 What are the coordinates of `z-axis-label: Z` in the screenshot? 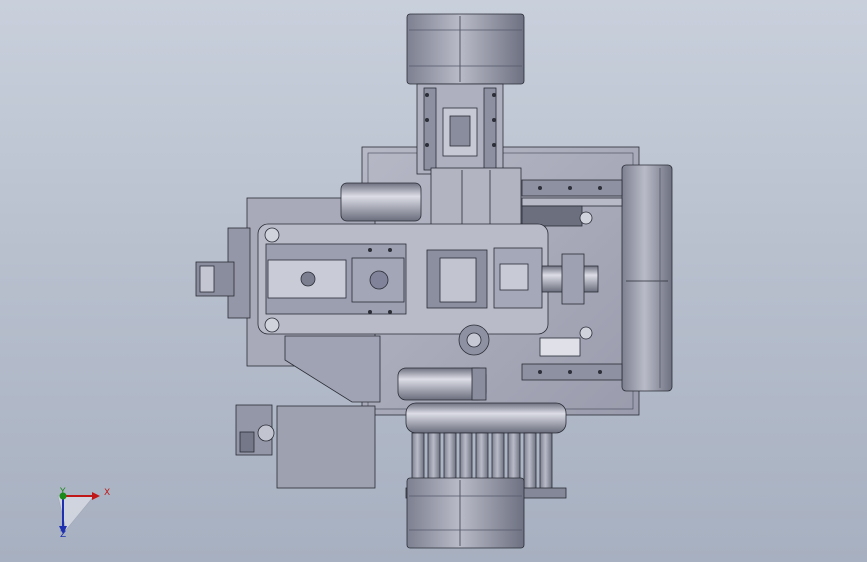 It's located at (63, 535).